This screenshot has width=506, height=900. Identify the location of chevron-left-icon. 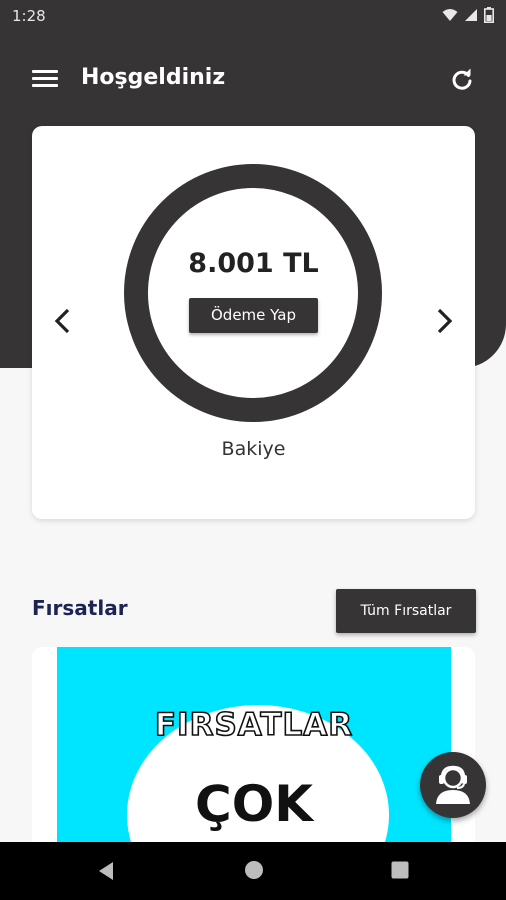
(63, 321).